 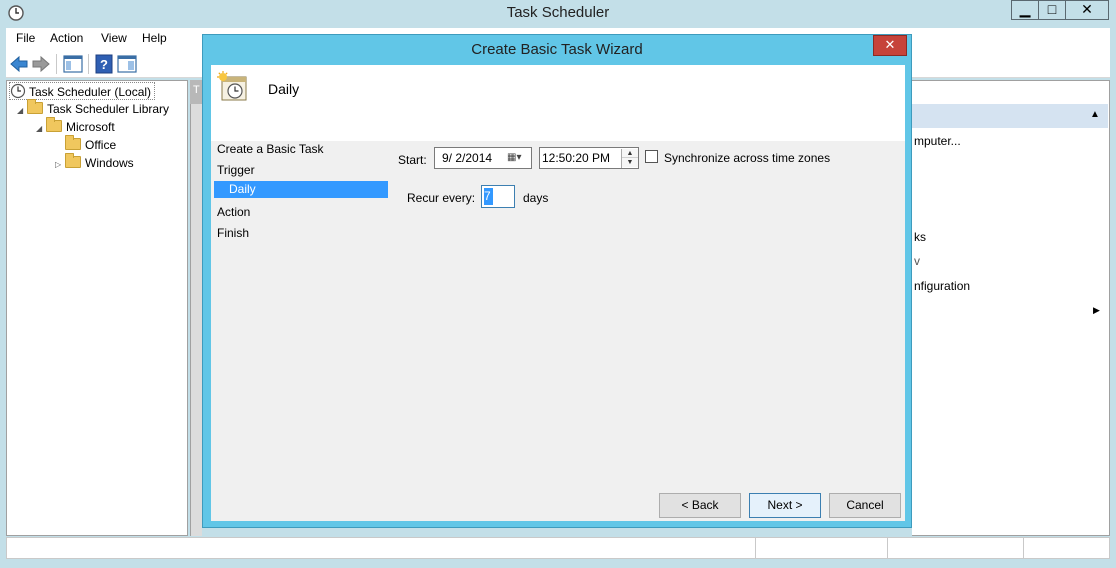 What do you see at coordinates (630, 162) in the screenshot?
I see `spin-down-icon: ▼` at bounding box center [630, 162].